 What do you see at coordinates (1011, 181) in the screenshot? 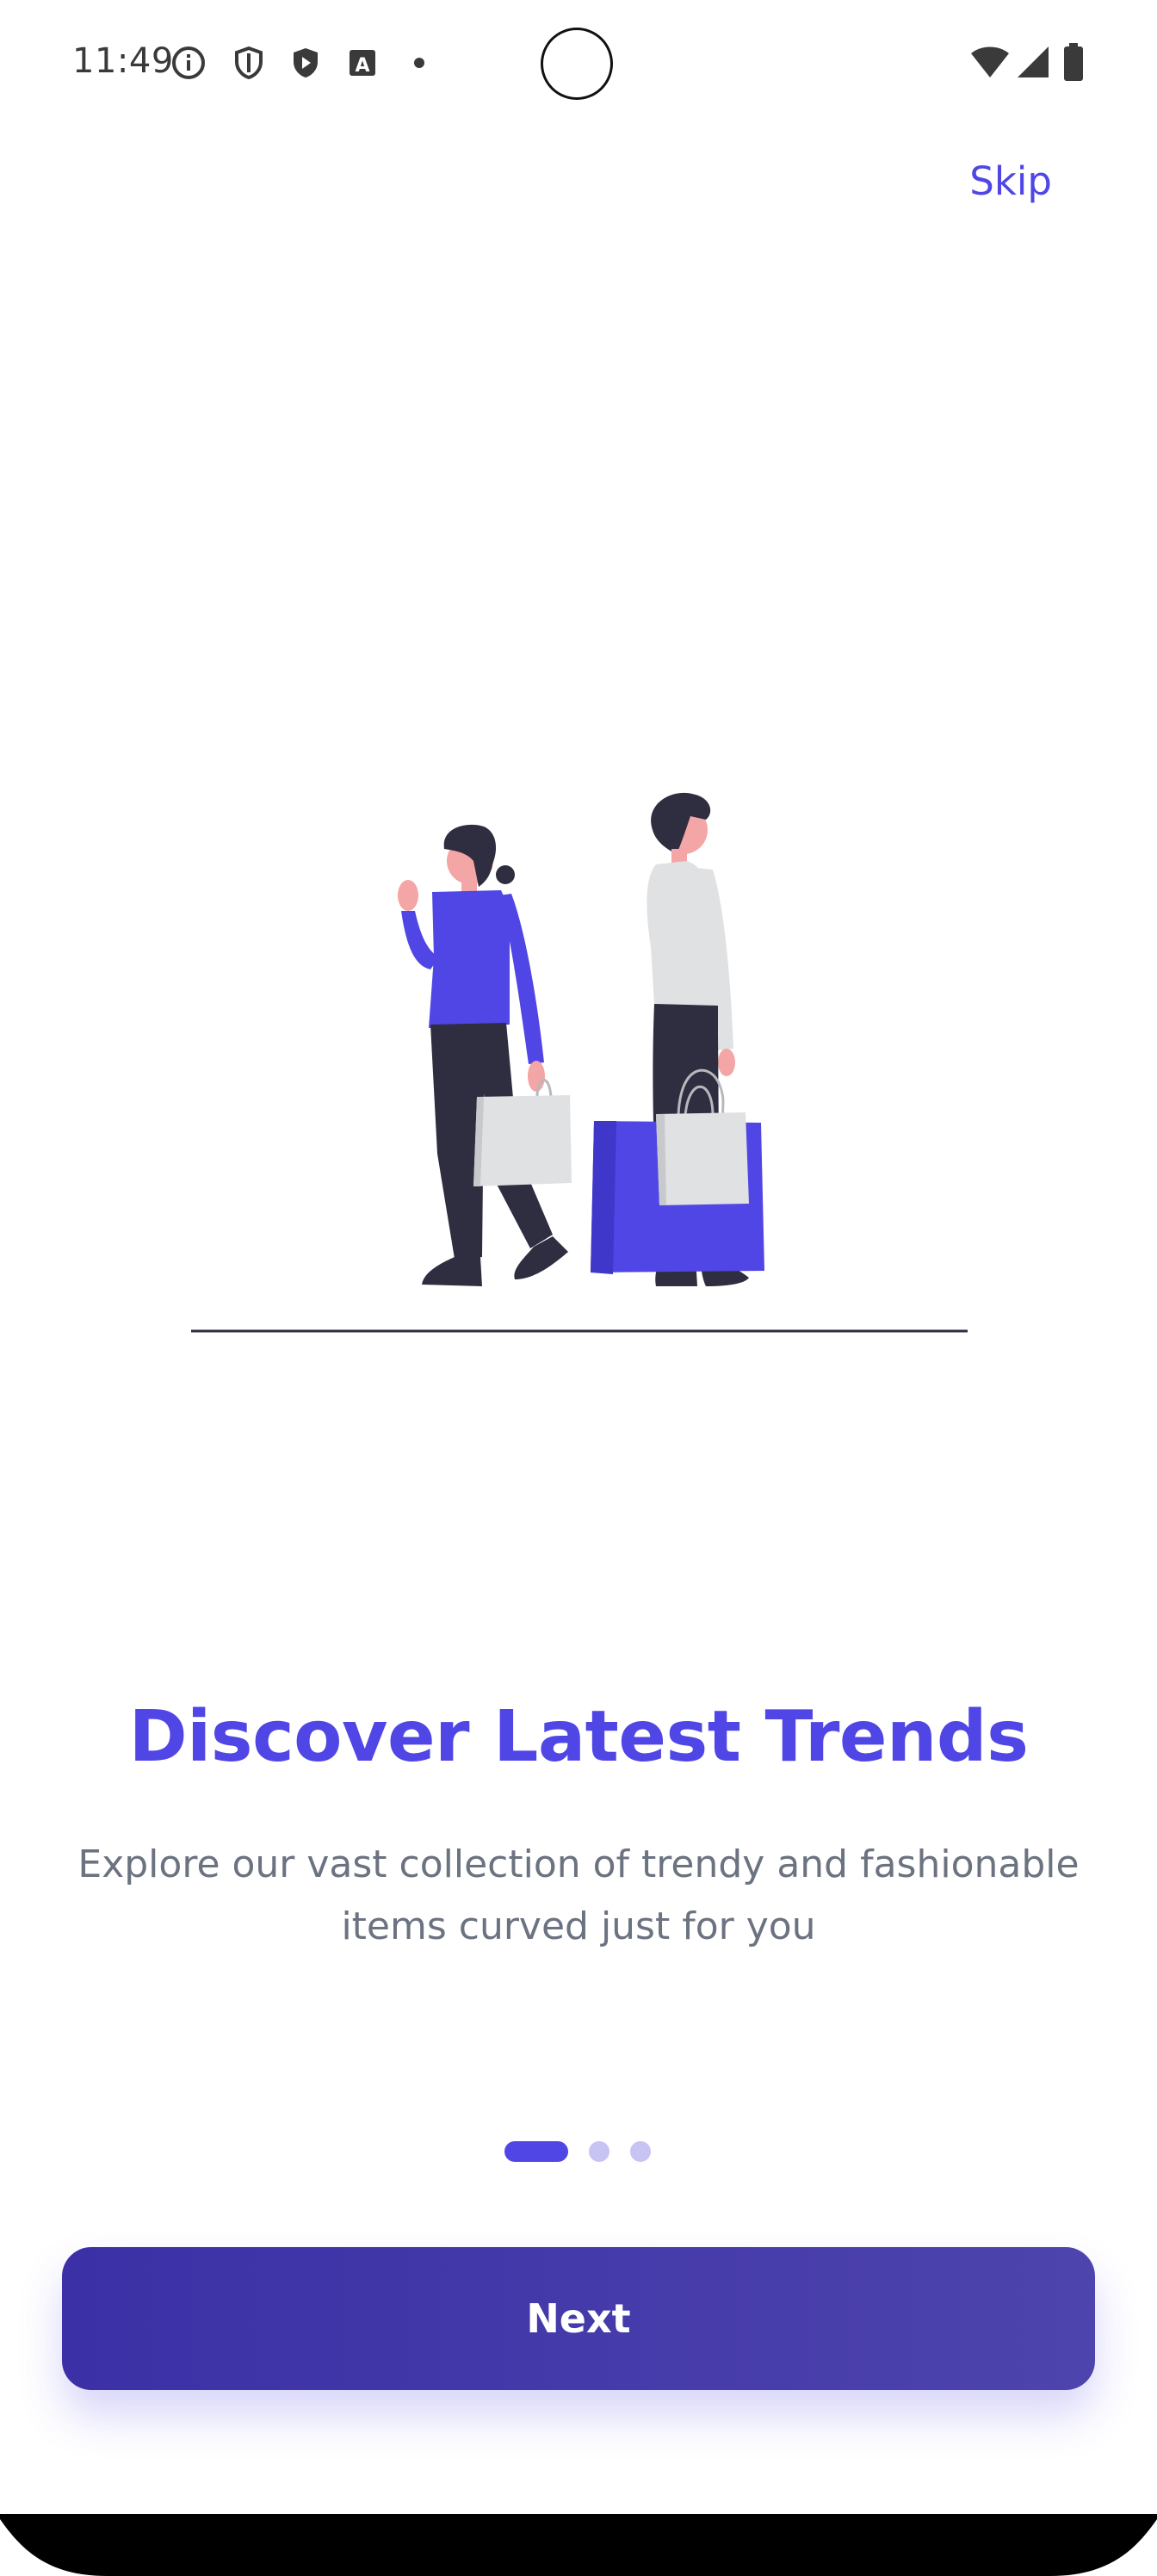
I see `skip-button: Skip` at bounding box center [1011, 181].